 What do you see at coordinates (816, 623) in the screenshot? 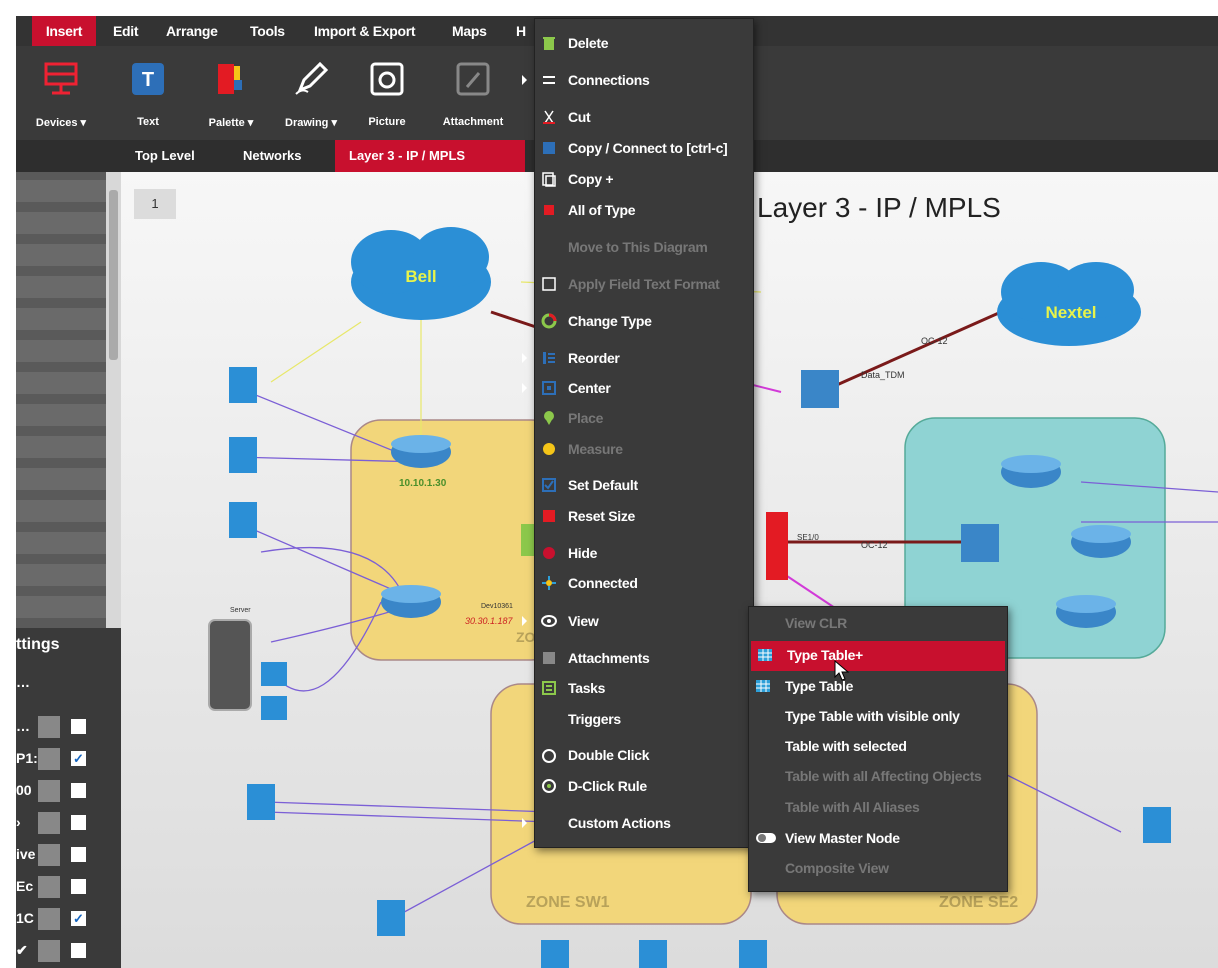
I see `submenu-item-label: View CLR` at bounding box center [816, 623].